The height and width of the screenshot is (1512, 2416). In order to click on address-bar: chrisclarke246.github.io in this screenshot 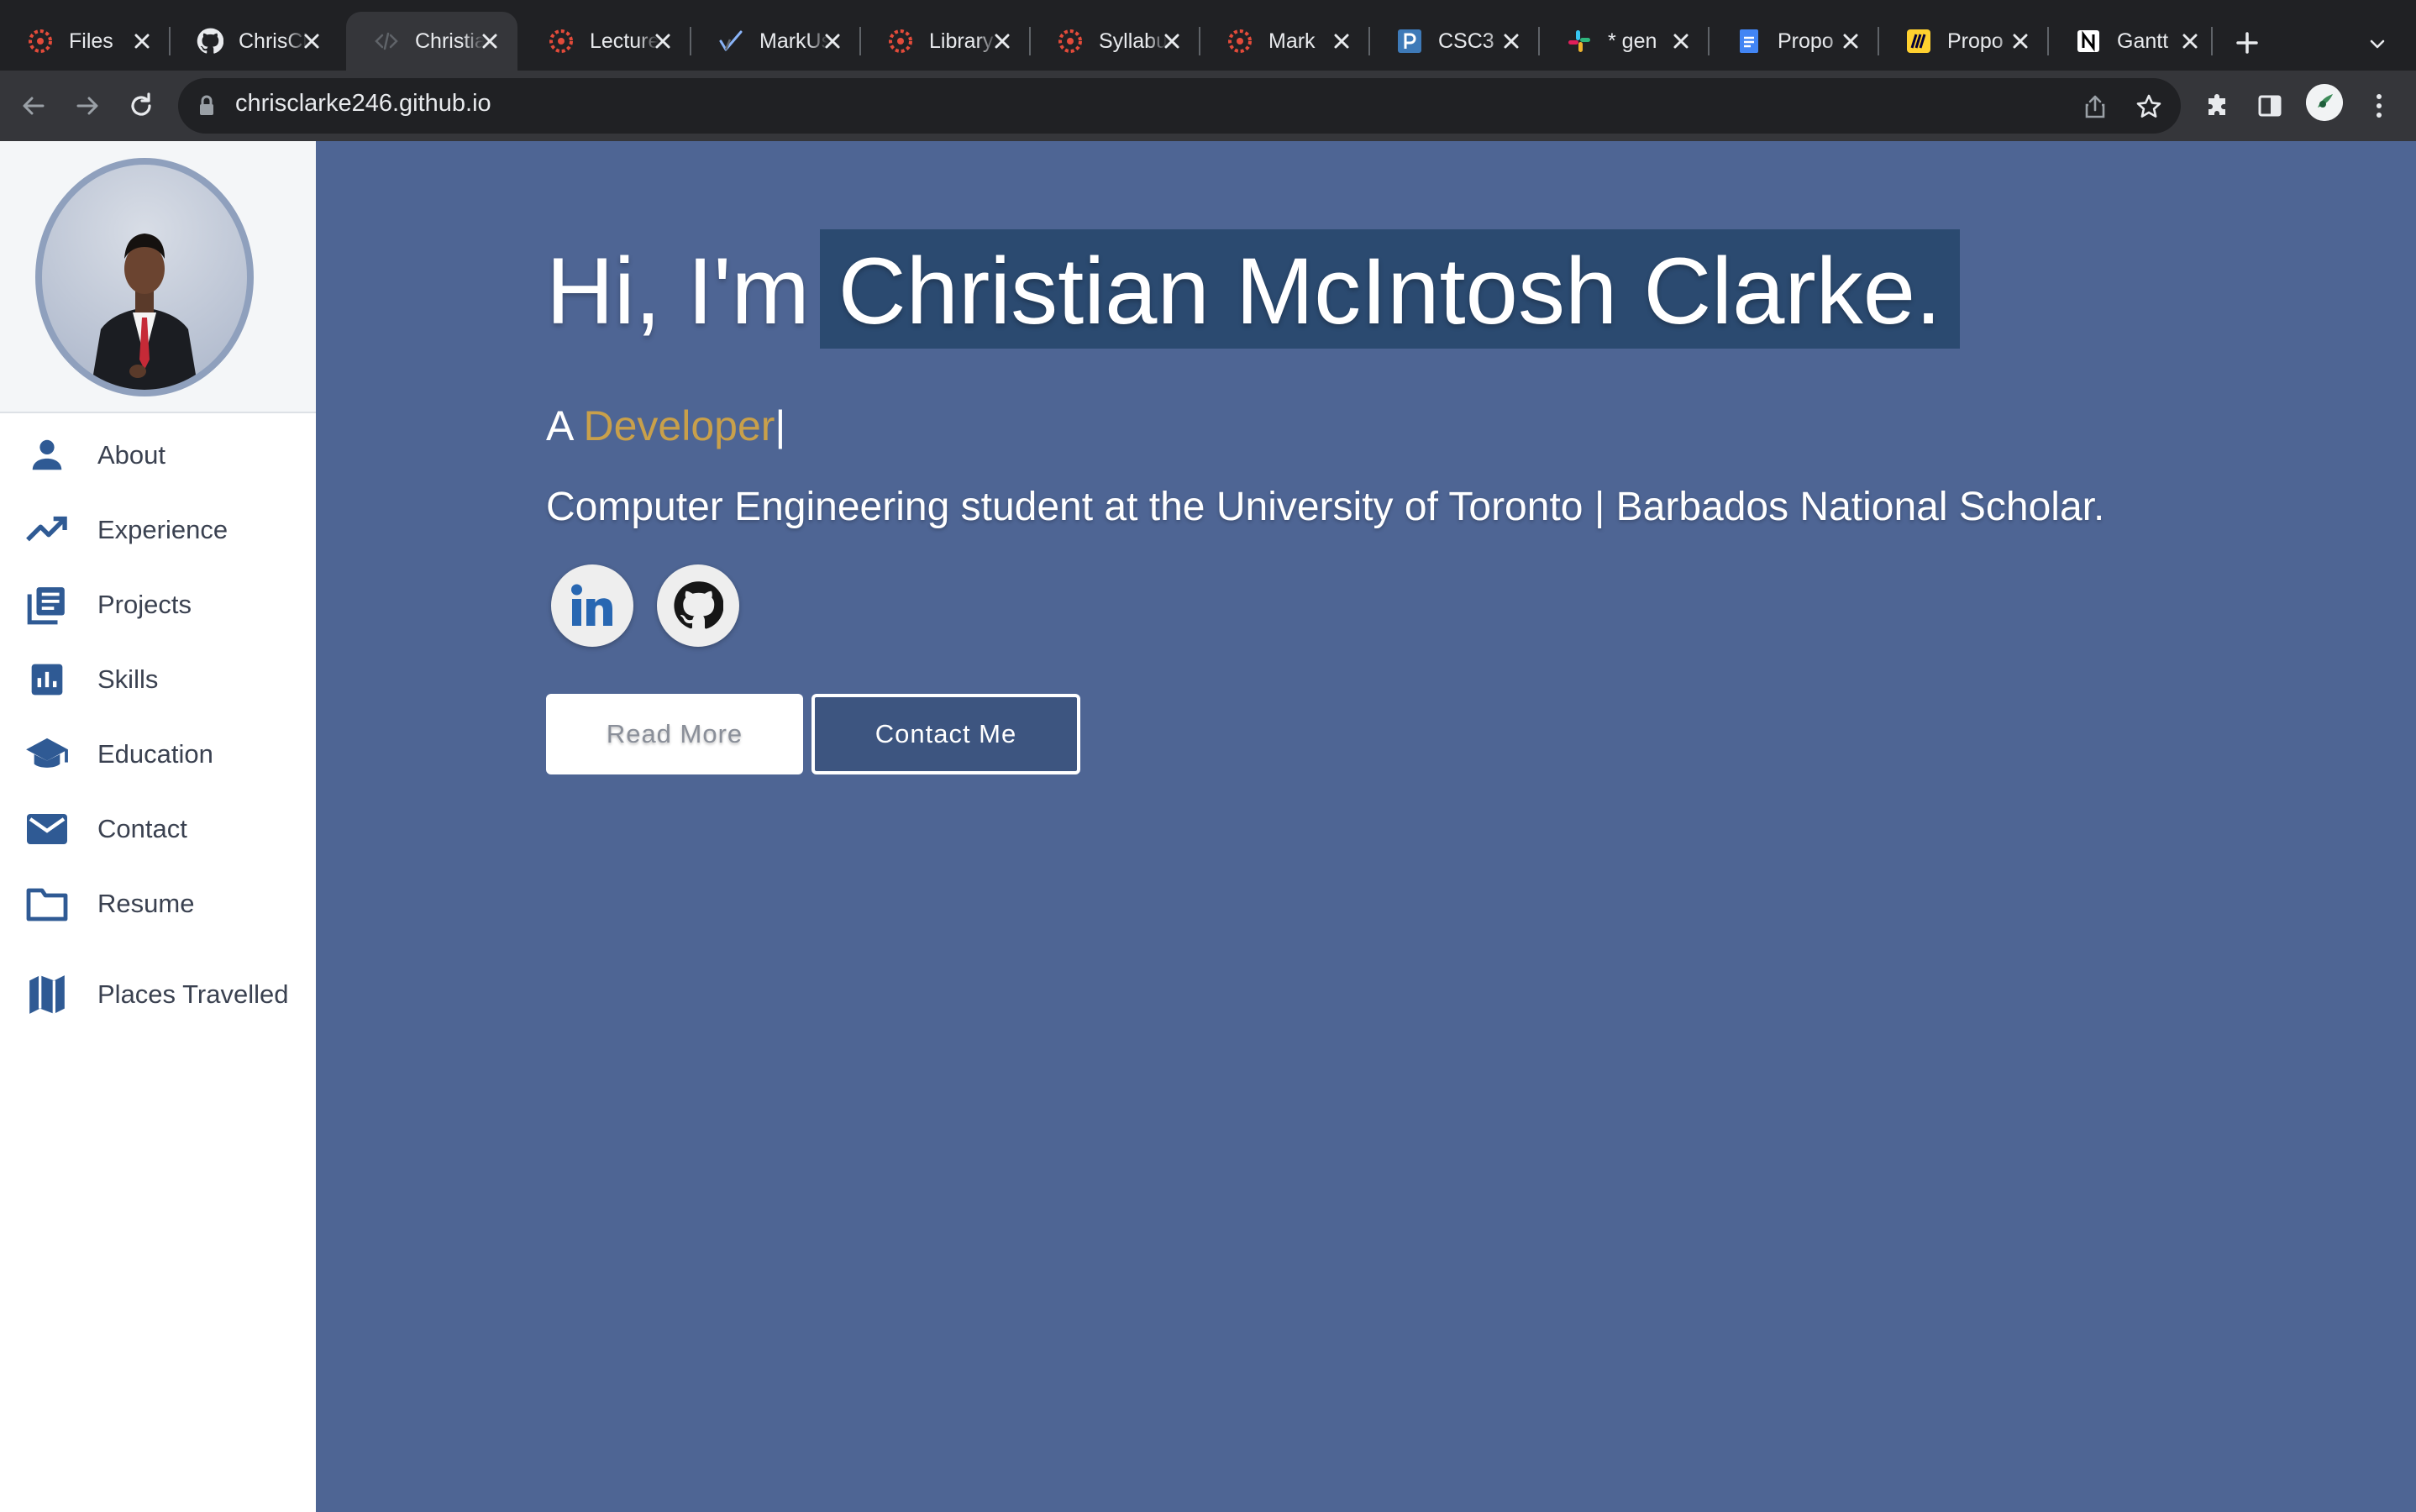, I will do `click(1179, 106)`.